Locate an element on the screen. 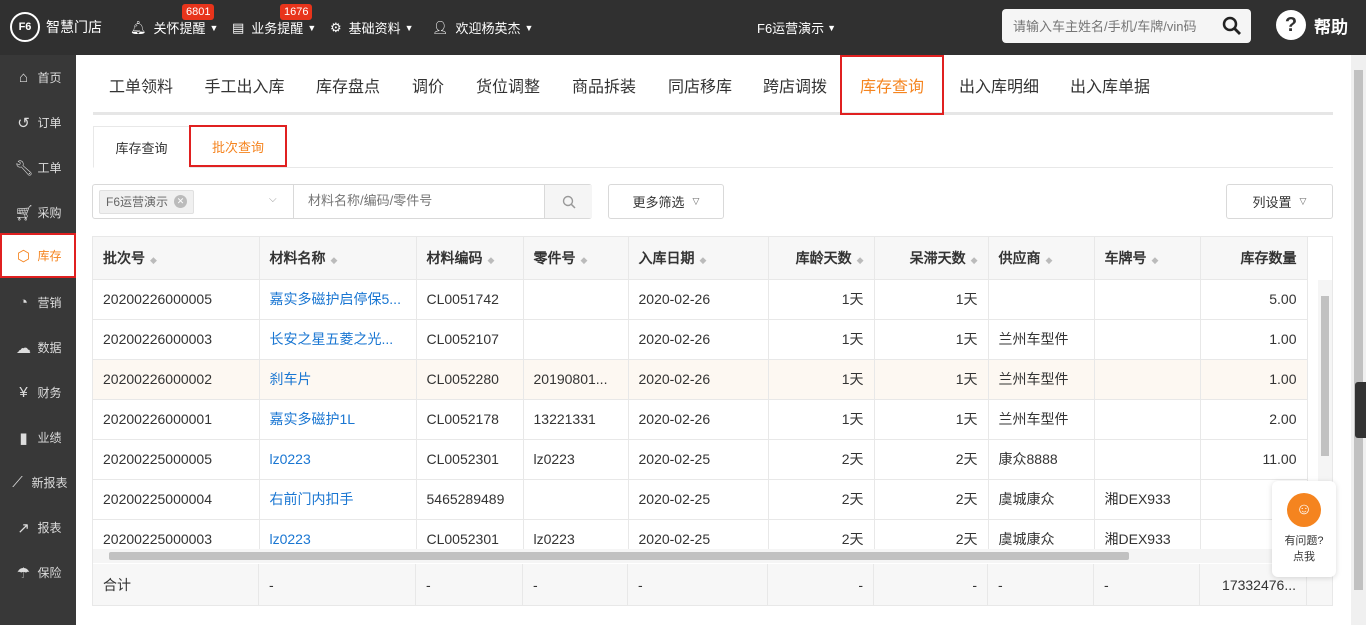  cell-supplier is located at coordinates (1041, 299).